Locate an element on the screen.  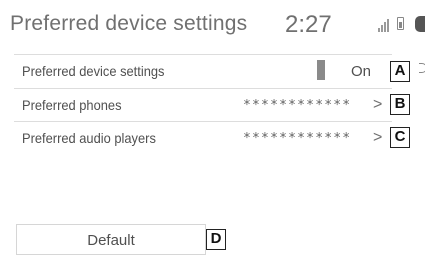
default-button-label: Default is located at coordinates (111, 240).